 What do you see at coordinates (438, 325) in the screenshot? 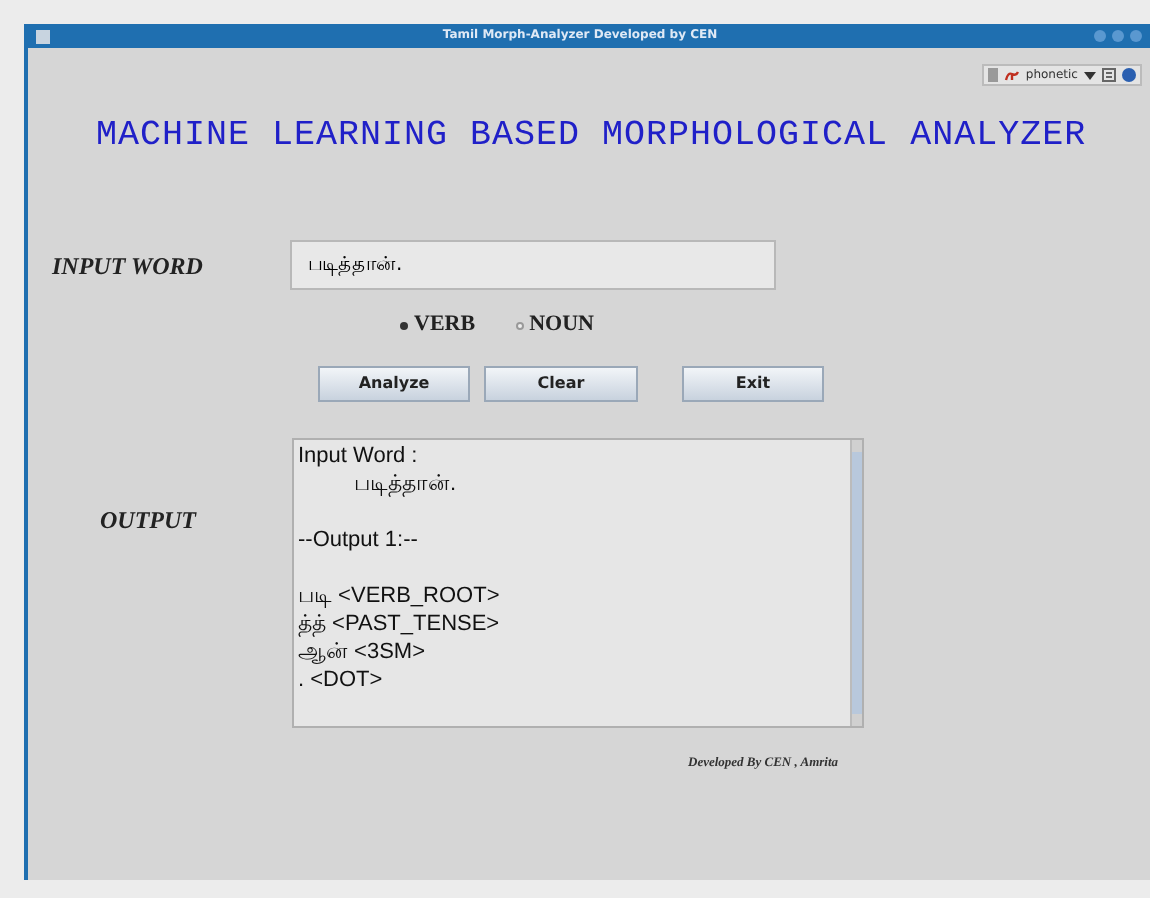
I see `radio-option: VERB` at bounding box center [438, 325].